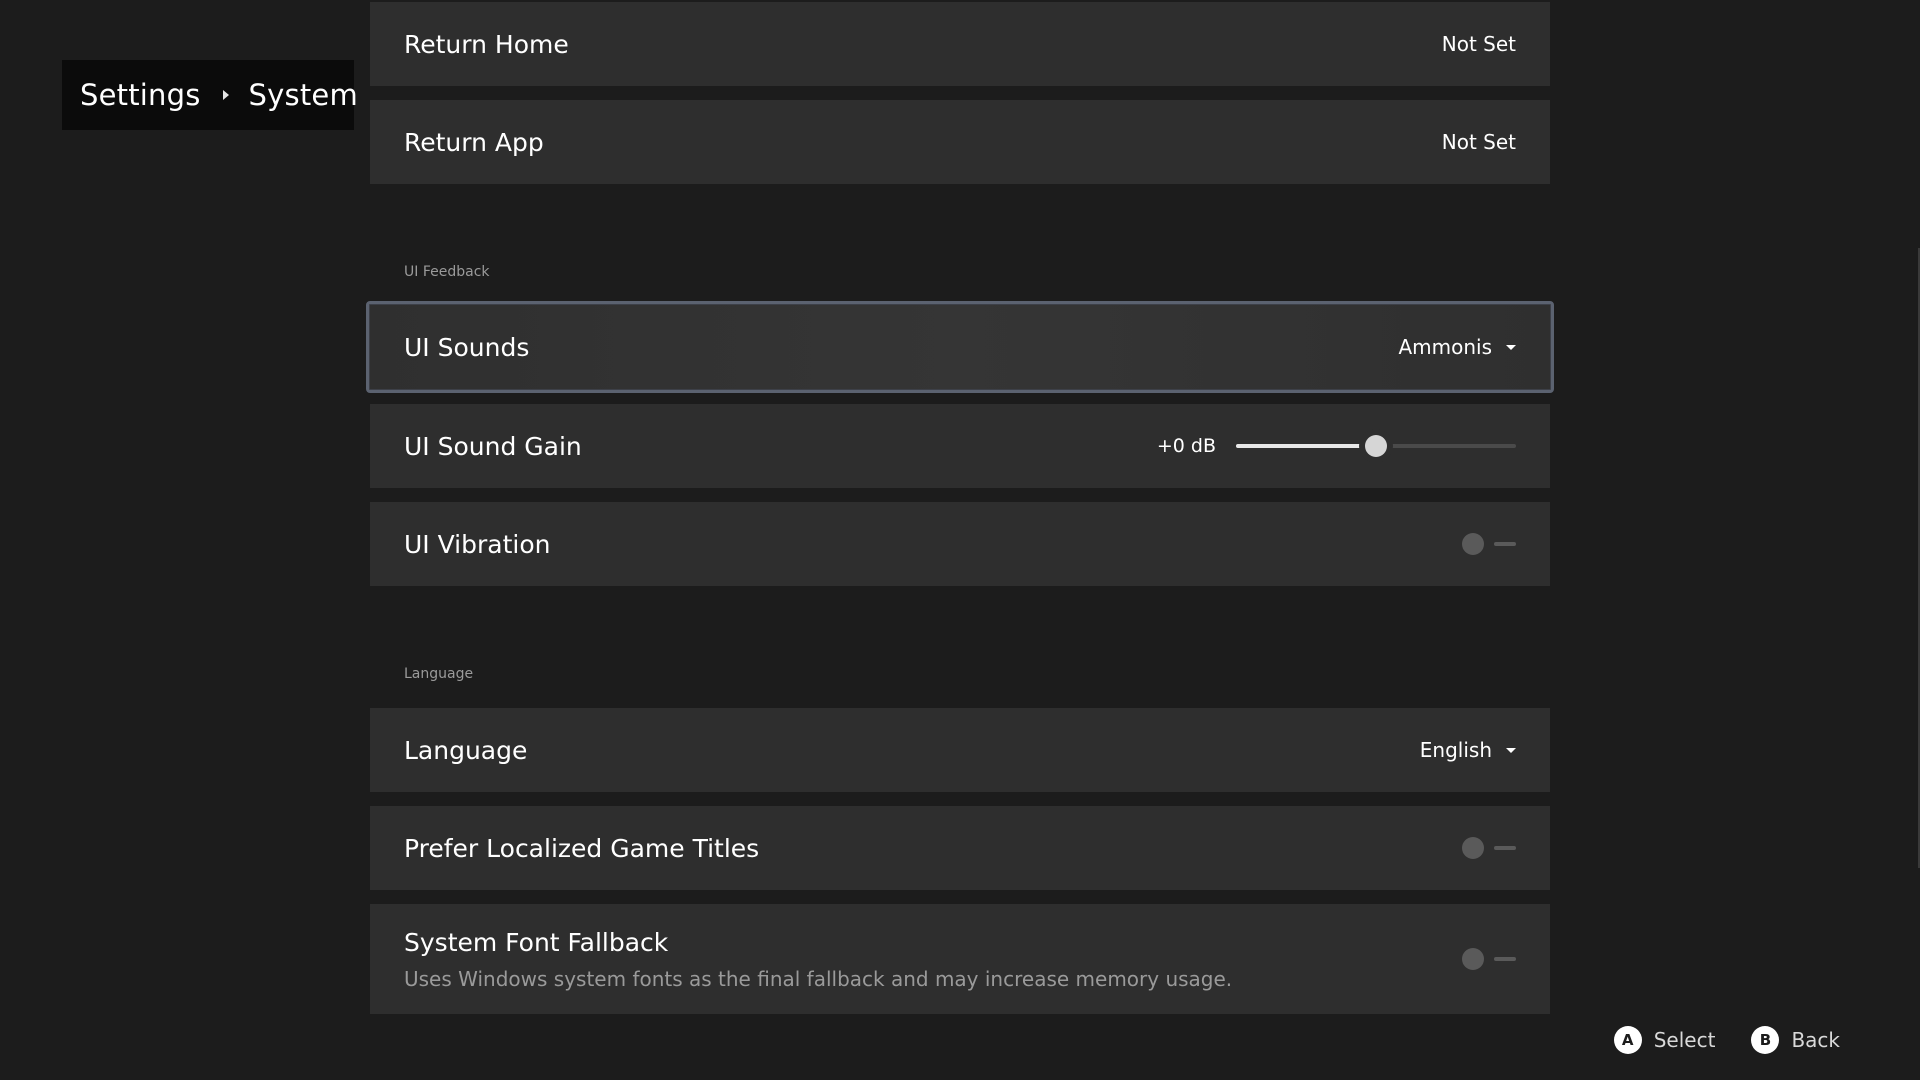  I want to click on b-button-icon: B, so click(1765, 1040).